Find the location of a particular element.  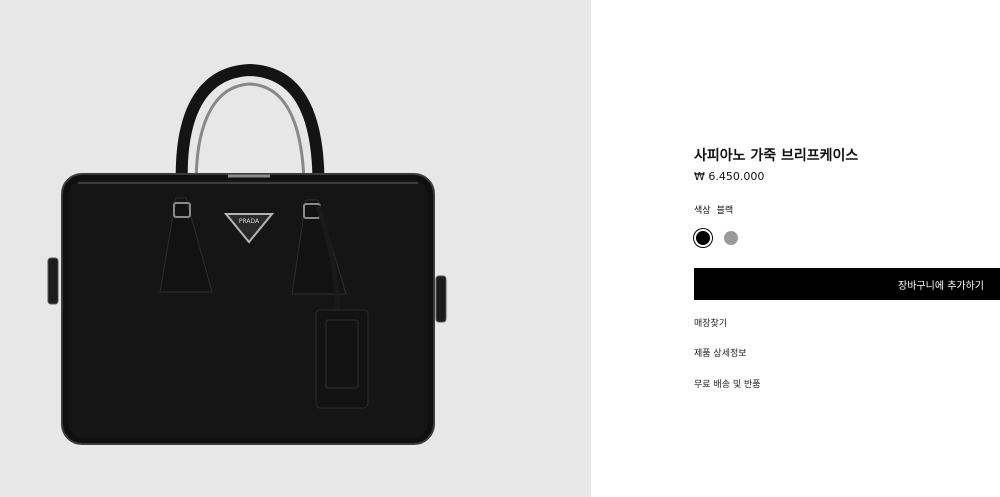

product-price: ₩ 6.450.000 is located at coordinates (729, 176).